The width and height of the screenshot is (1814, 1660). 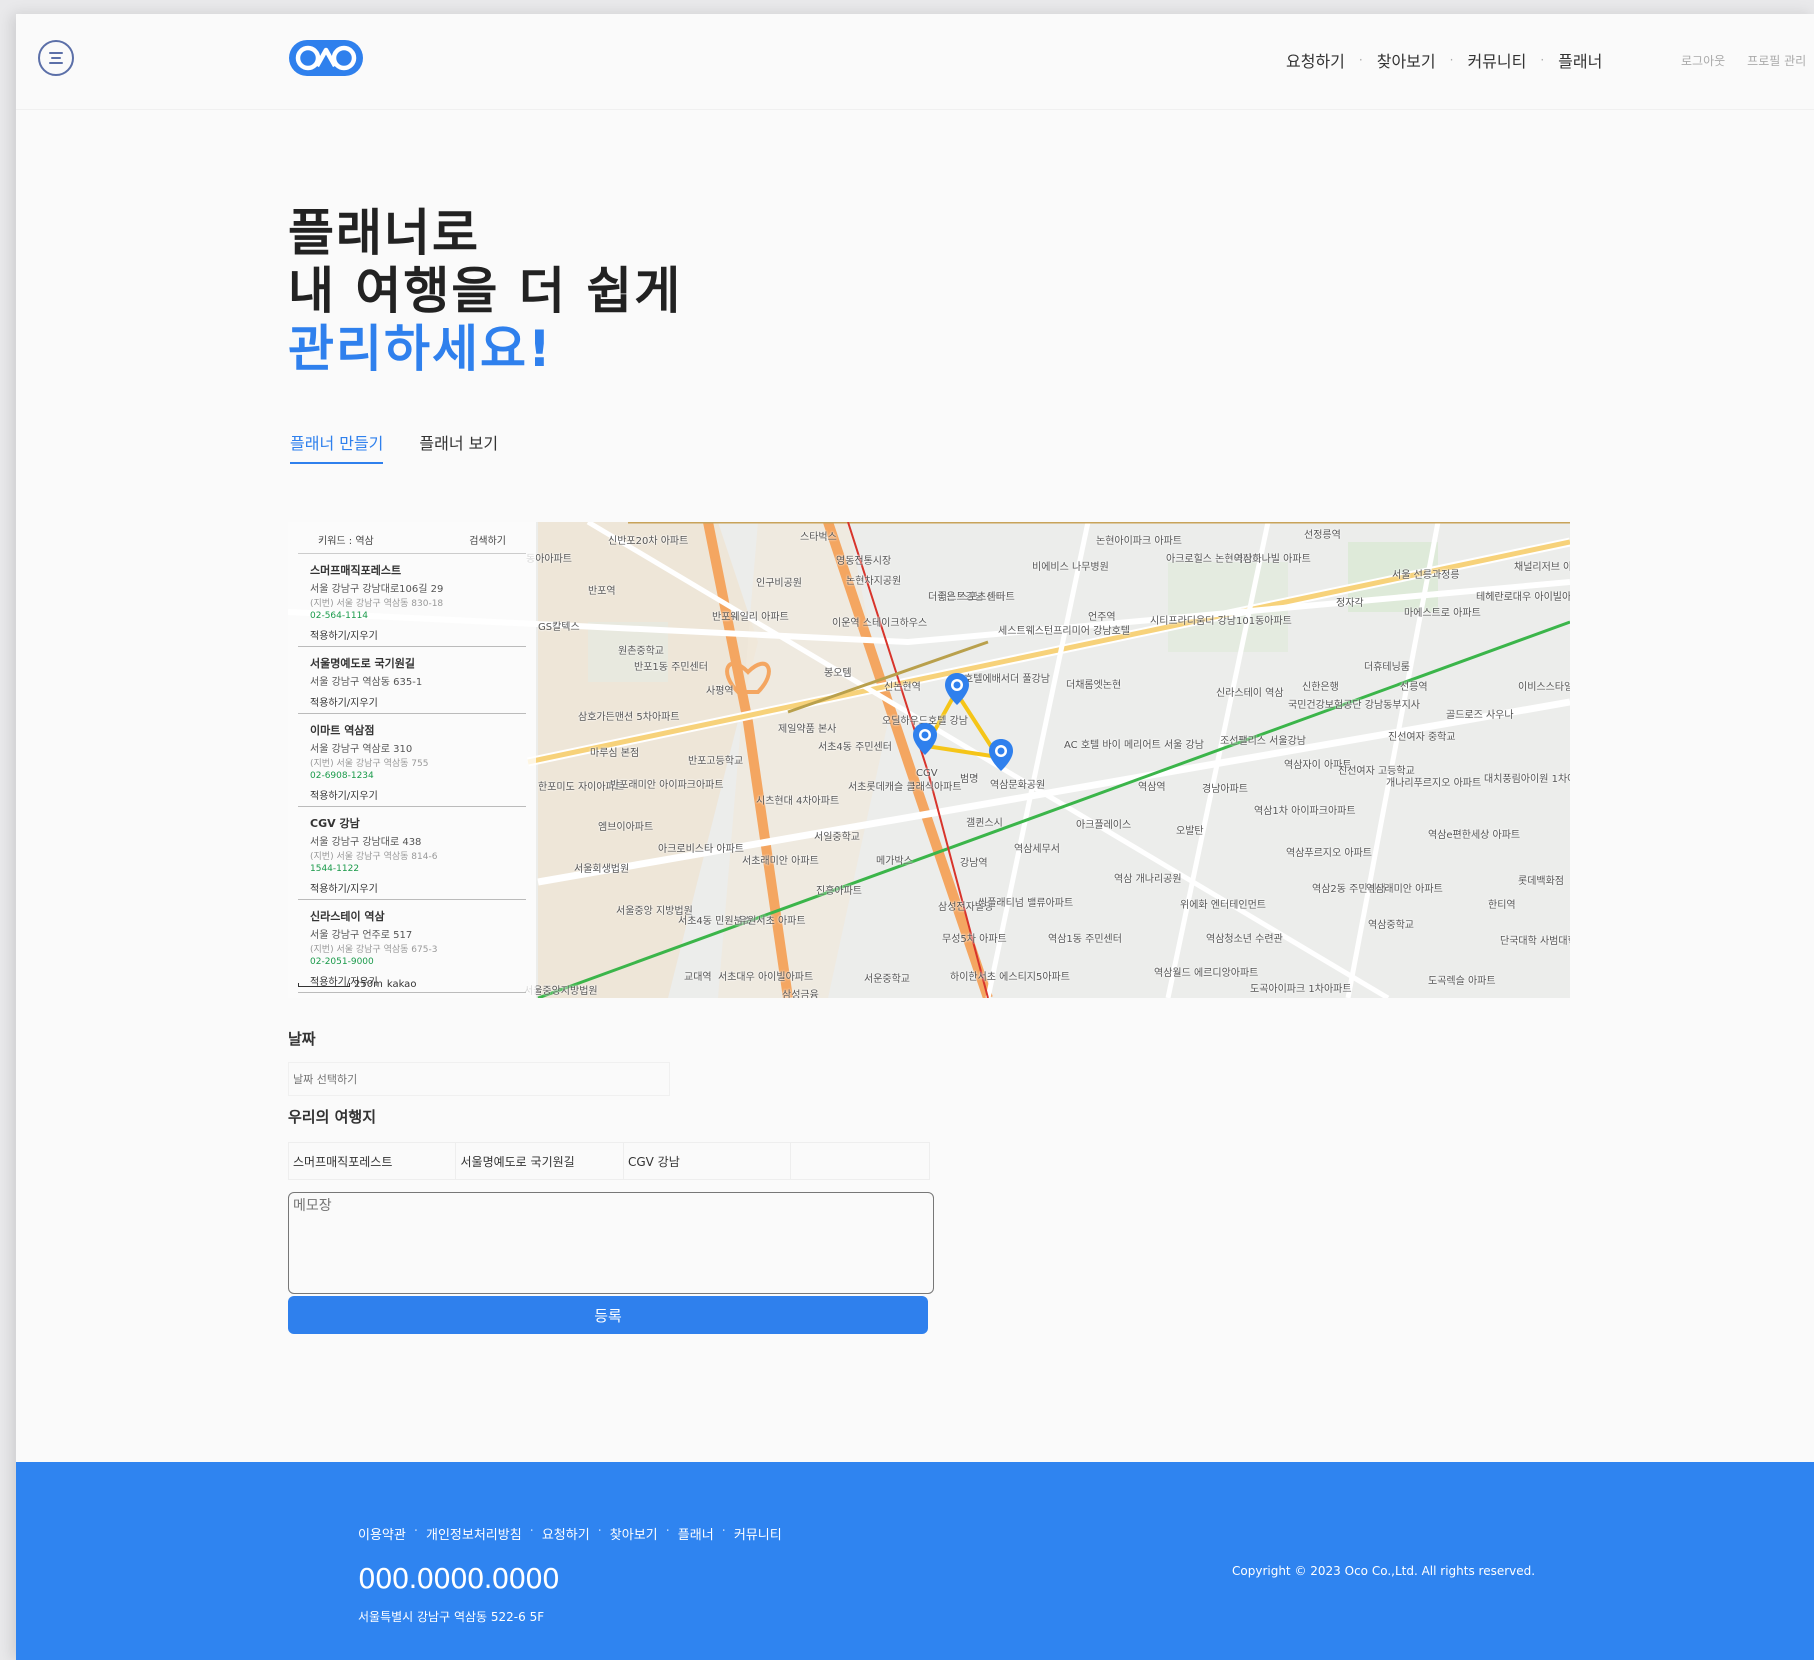 I want to click on map-place-label: 삼성금융, so click(x=800, y=994).